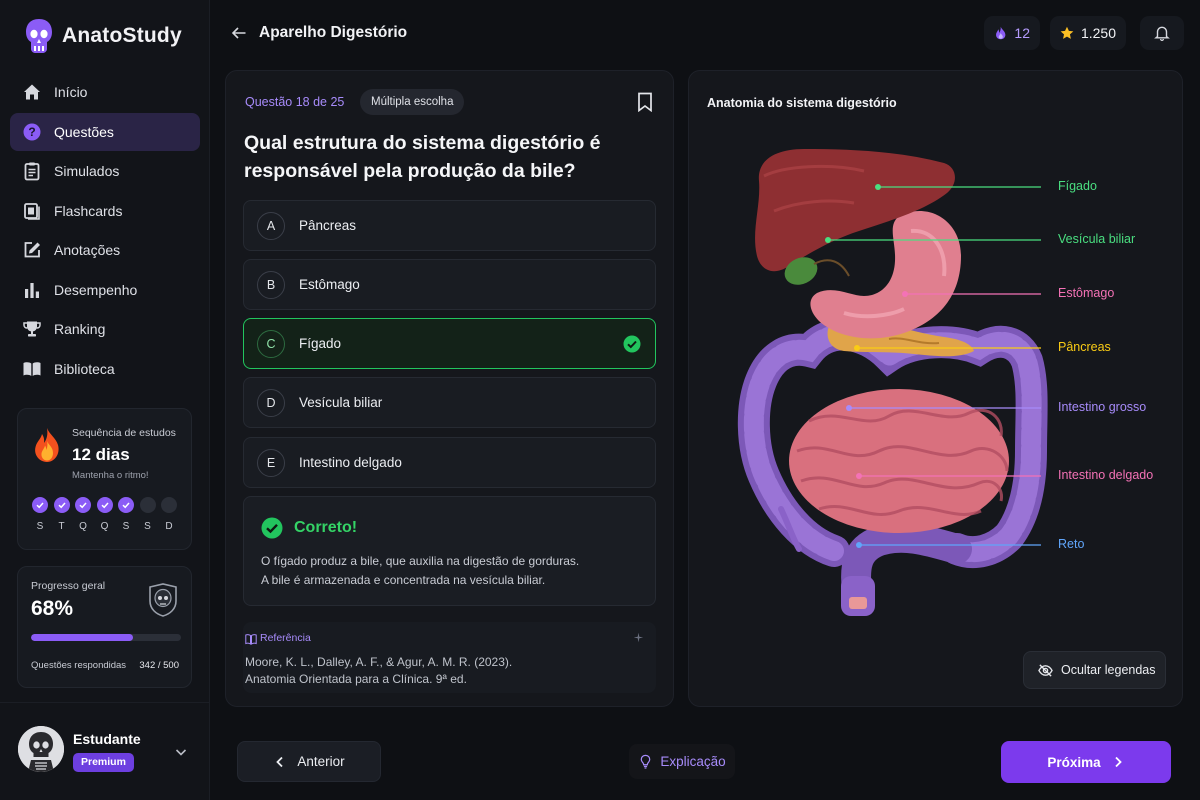 The image size is (1200, 800). What do you see at coordinates (1086, 293) in the screenshot?
I see `legend-estomago: Estômago` at bounding box center [1086, 293].